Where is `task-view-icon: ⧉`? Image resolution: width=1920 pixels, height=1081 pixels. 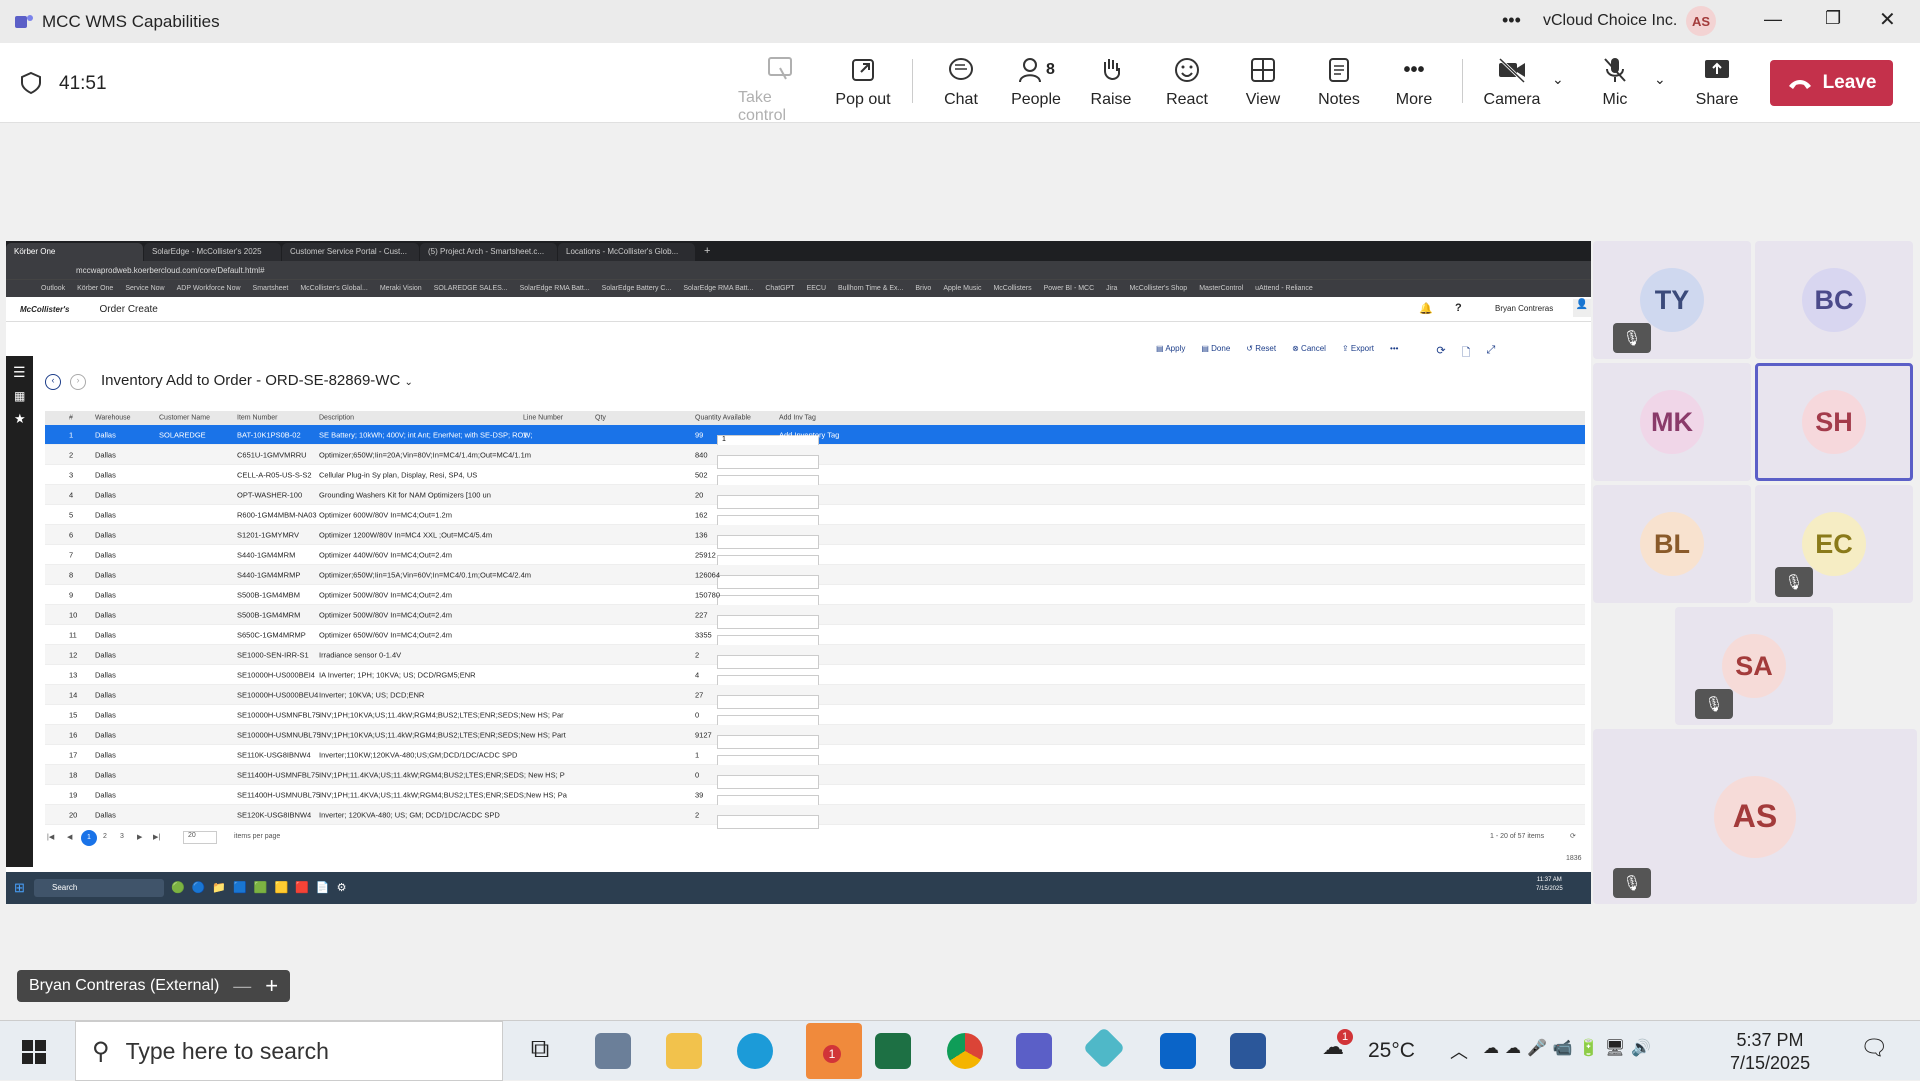
task-view-icon: ⧉ is located at coordinates (540, 1051).